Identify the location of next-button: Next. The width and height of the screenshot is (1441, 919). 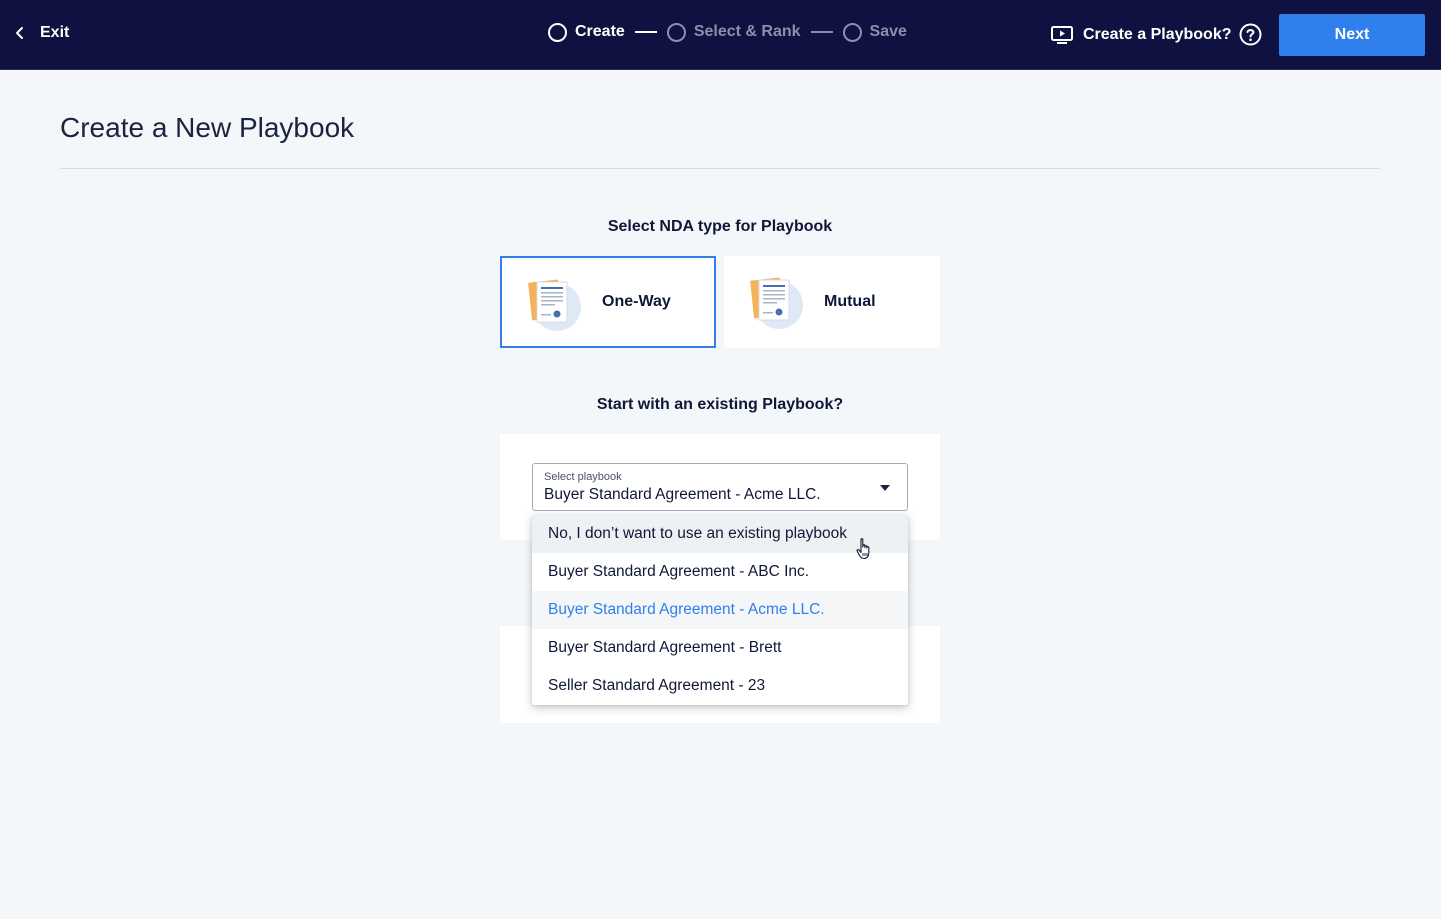
(1352, 35).